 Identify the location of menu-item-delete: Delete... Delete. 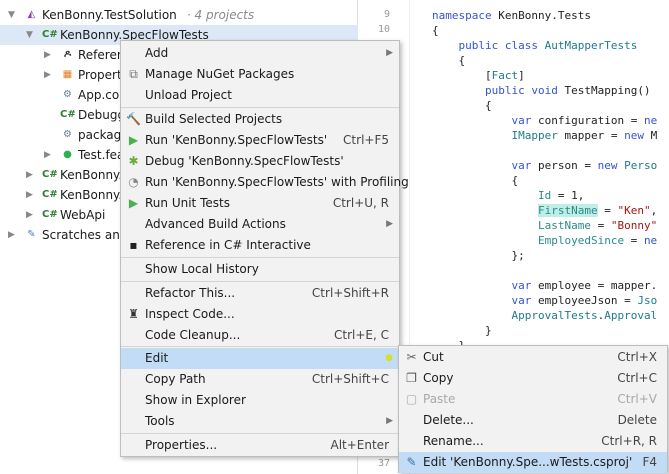
(533, 420).